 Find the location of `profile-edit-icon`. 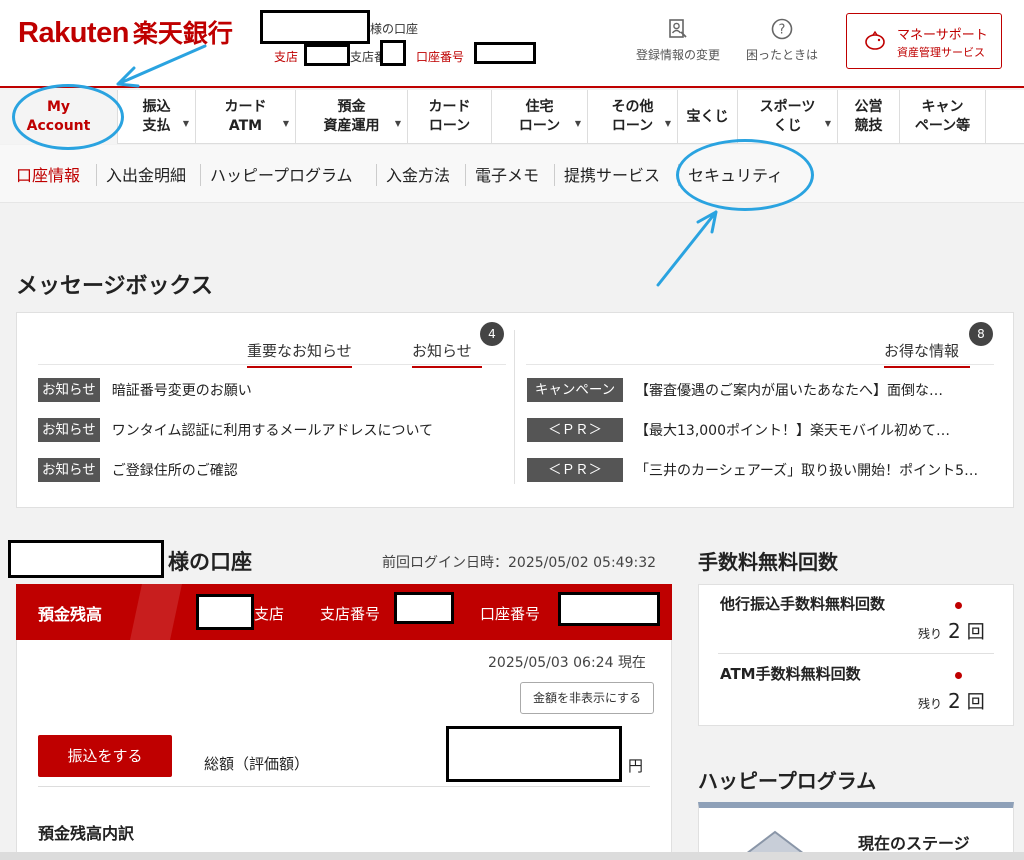

profile-edit-icon is located at coordinates (678, 28).